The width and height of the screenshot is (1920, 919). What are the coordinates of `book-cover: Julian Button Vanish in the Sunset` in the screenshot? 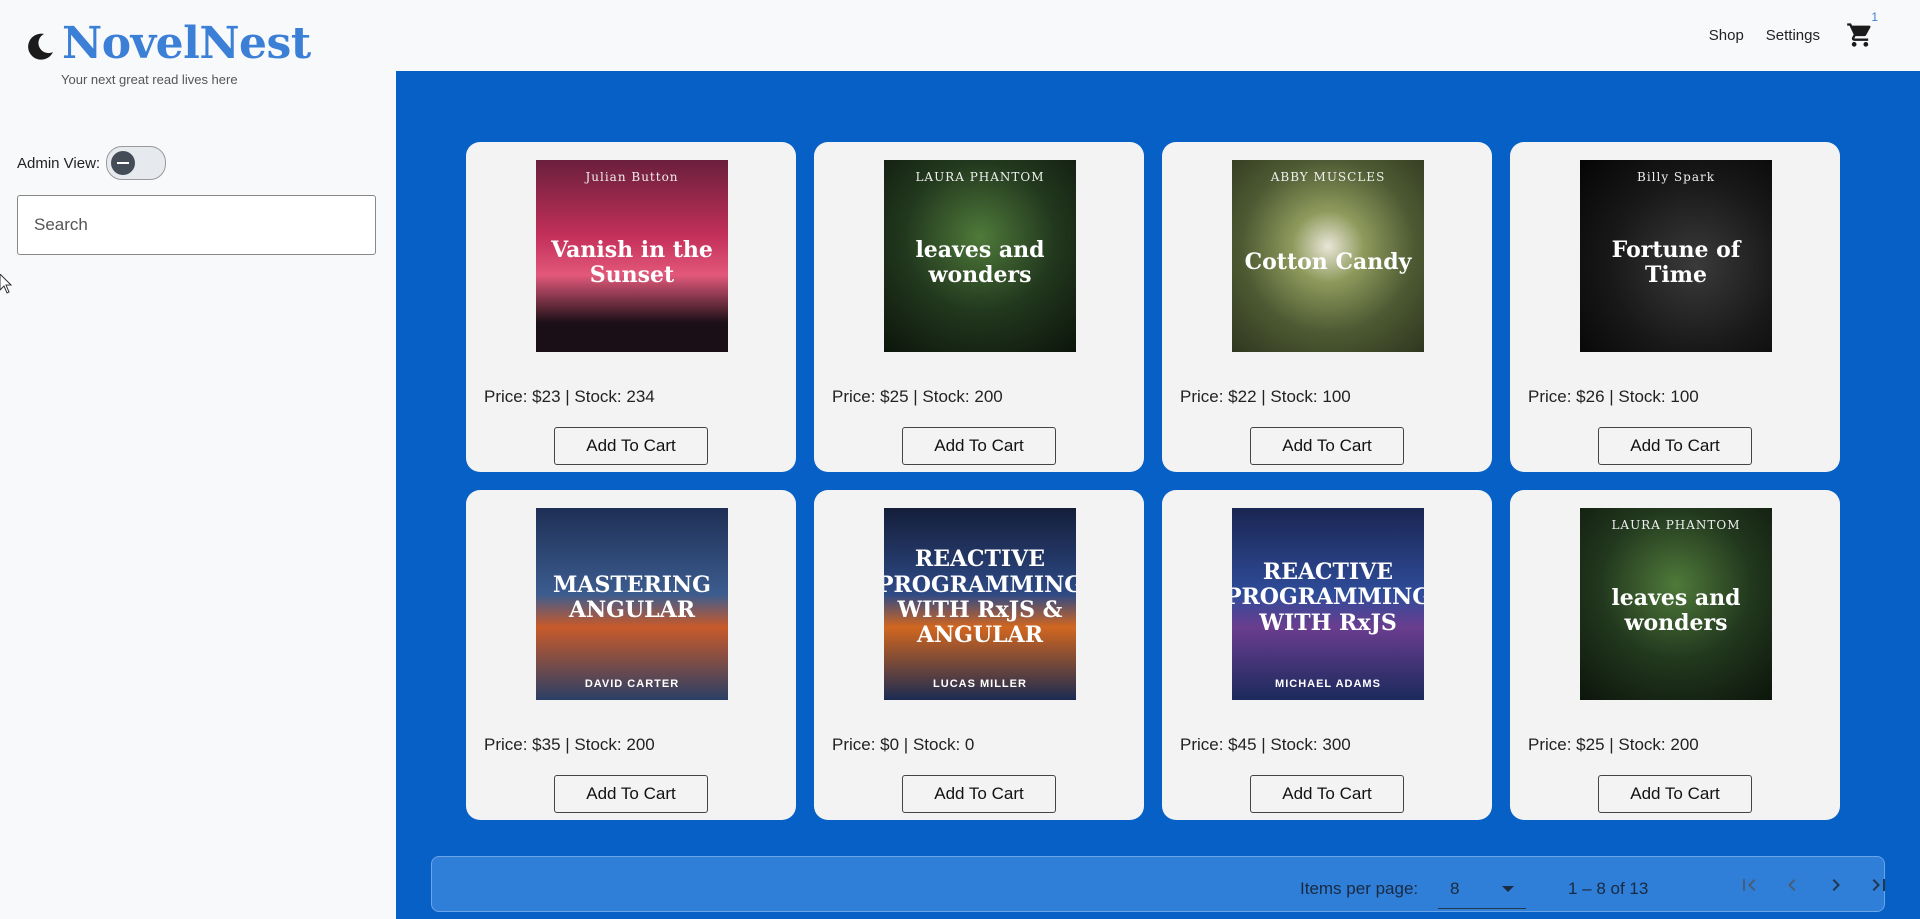 It's located at (632, 256).